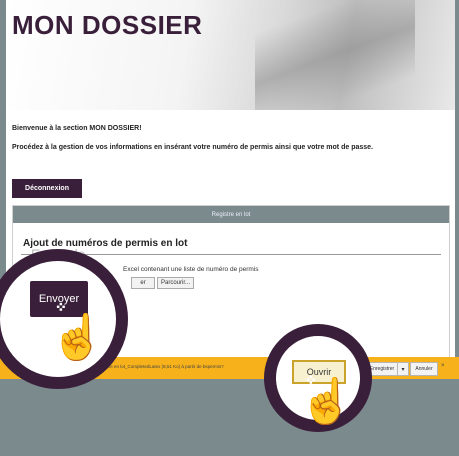 Image resolution: width=459 pixels, height=456 pixels. I want to click on welcome-text: Bienvenue à la section MON DOSSIER!, so click(77, 128).